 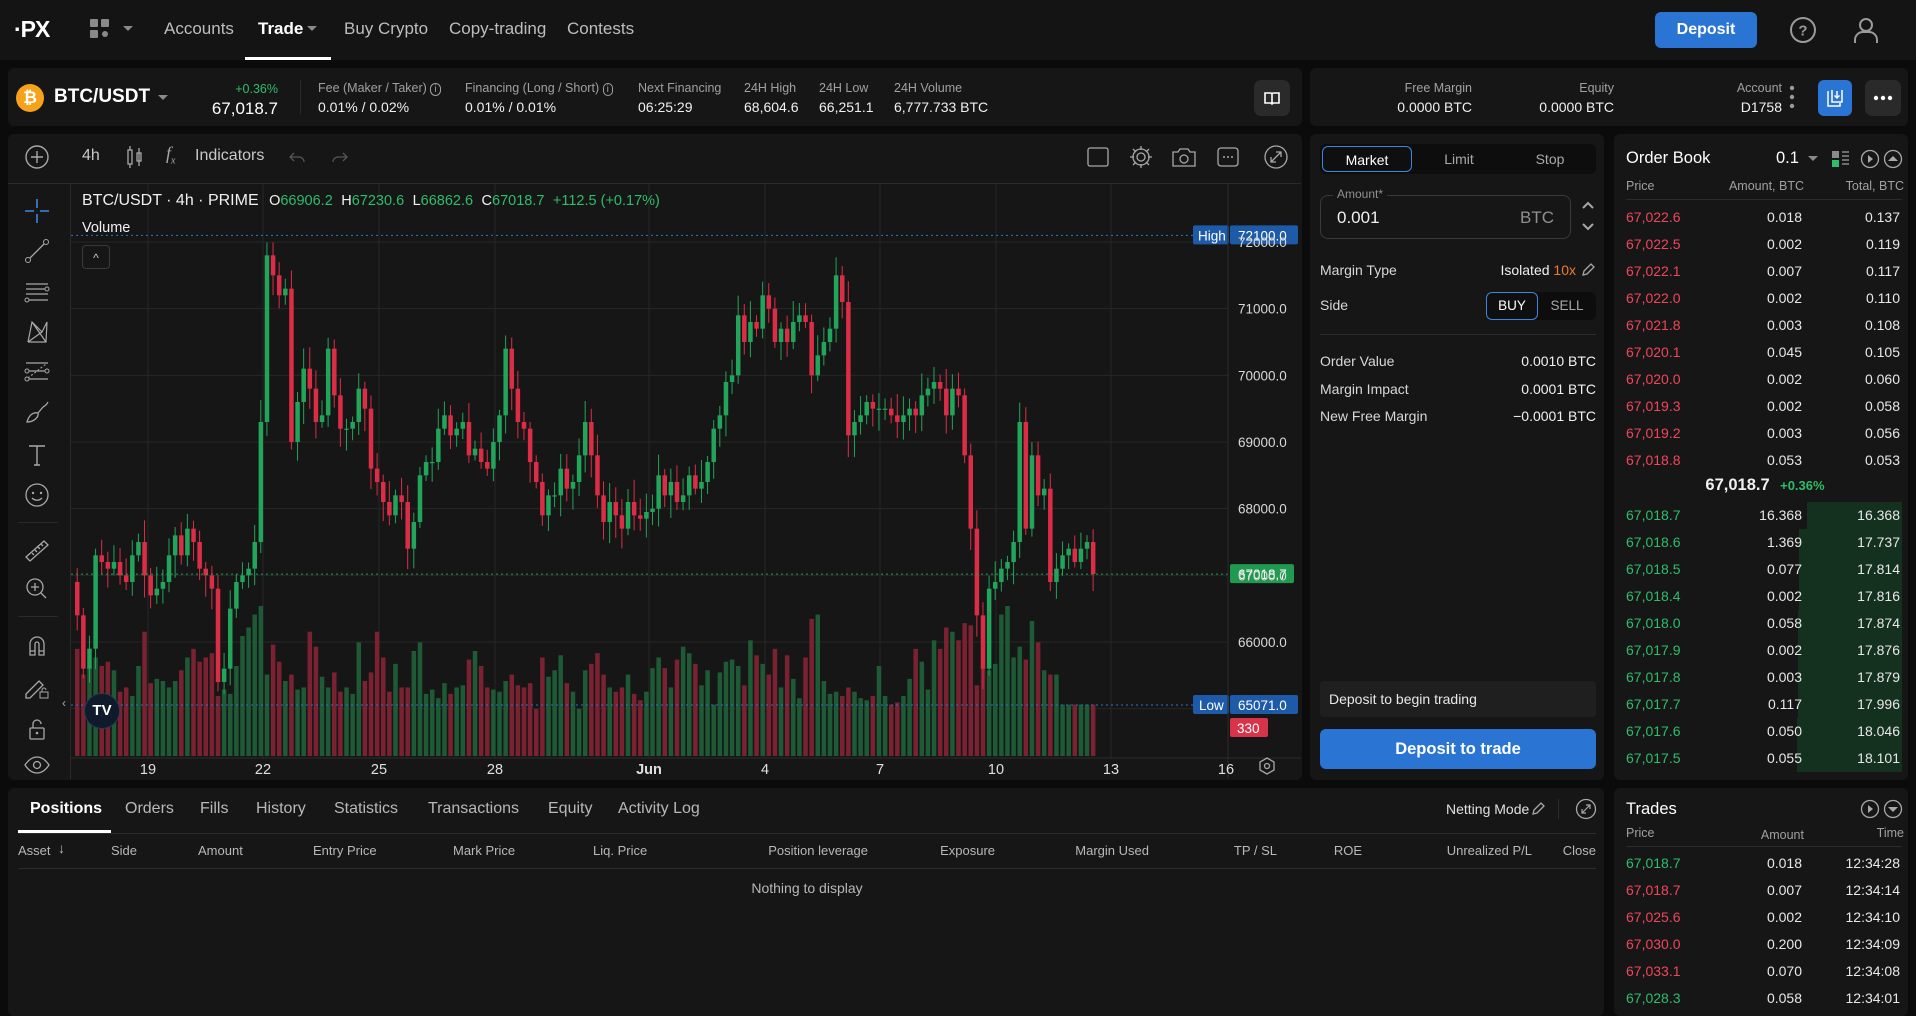 I want to click on tab-activity-log: Activity Log, so click(x=659, y=809).